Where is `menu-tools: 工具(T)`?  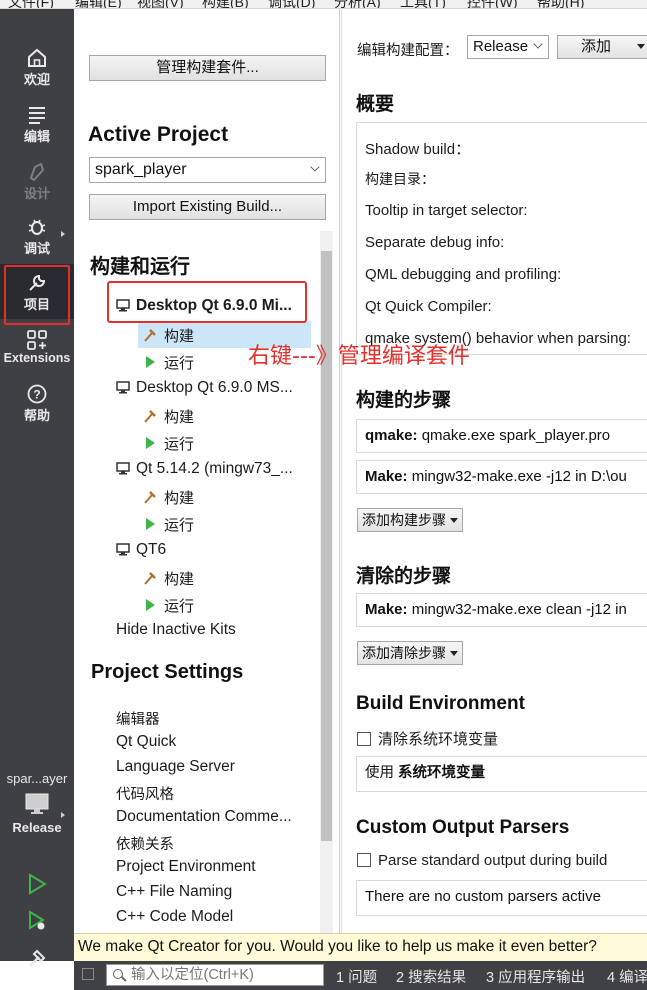
menu-tools: 工具(T) is located at coordinates (423, 4).